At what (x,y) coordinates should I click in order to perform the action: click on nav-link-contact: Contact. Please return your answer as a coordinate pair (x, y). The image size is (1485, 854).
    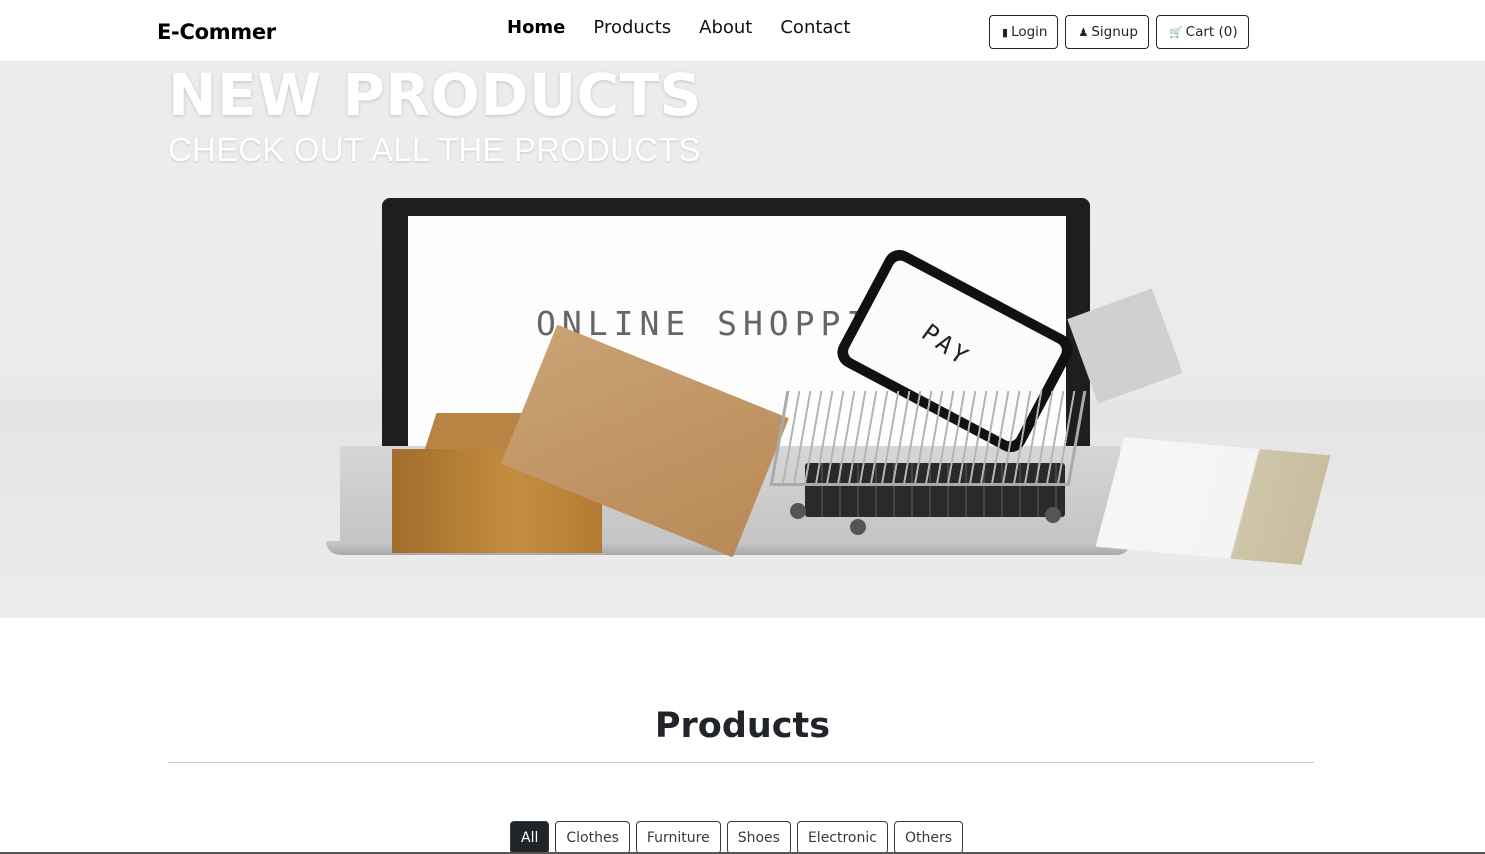
    Looking at the image, I should click on (815, 27).